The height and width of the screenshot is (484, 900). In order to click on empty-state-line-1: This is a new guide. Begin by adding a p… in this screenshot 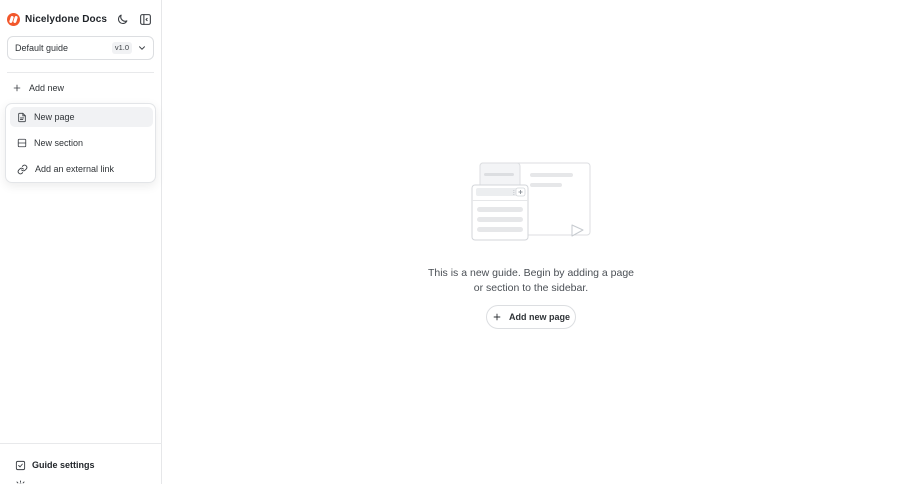, I will do `click(531, 273)`.